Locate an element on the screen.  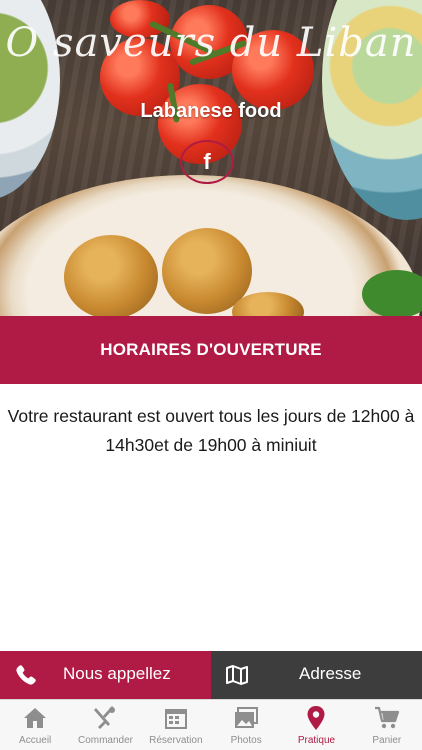
tab-label: Panier is located at coordinates (387, 740).